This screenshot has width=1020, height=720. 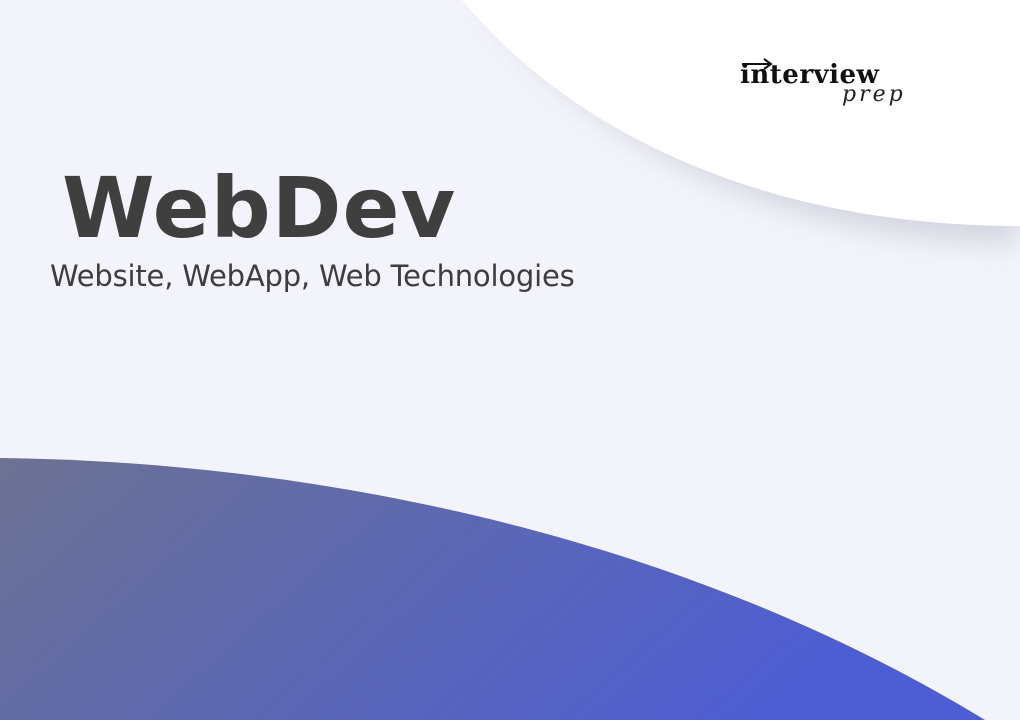 What do you see at coordinates (874, 94) in the screenshot?
I see `logo-subword: prep` at bounding box center [874, 94].